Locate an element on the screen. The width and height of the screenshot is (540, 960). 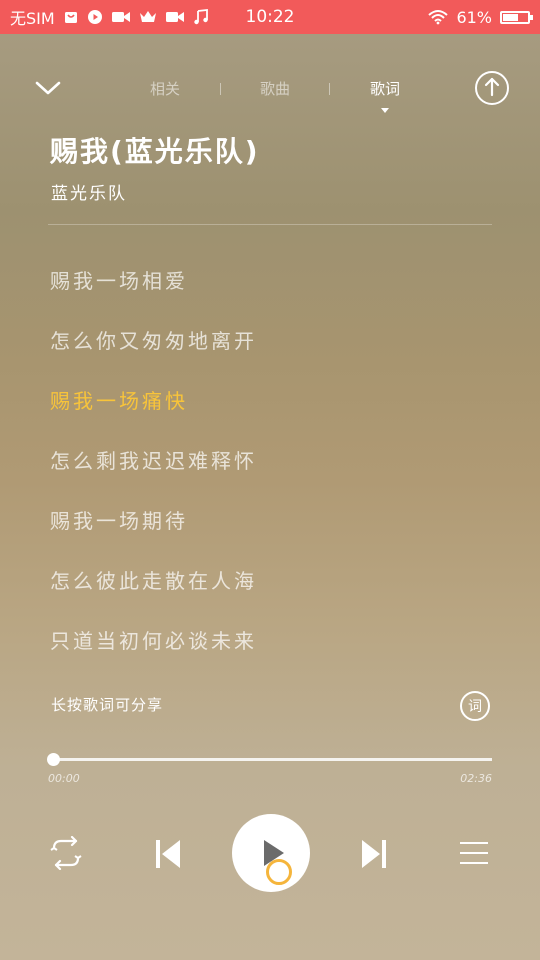
wifi-icon is located at coordinates (438, 17).